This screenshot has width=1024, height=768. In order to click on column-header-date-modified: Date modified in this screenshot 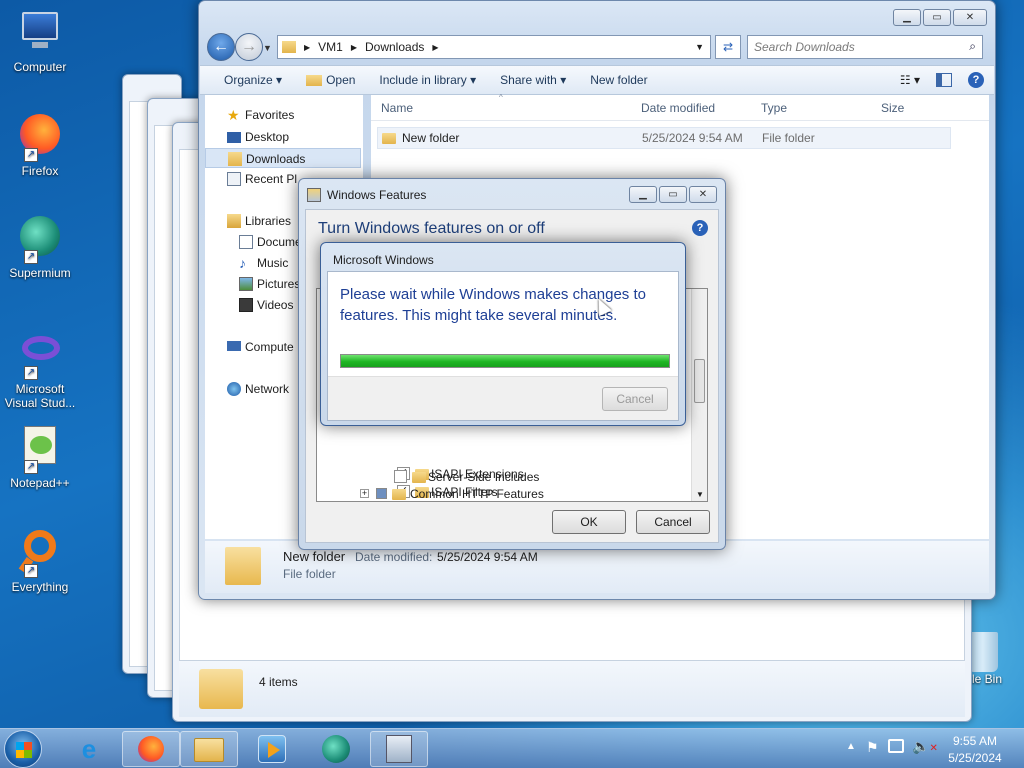, I will do `click(678, 108)`.